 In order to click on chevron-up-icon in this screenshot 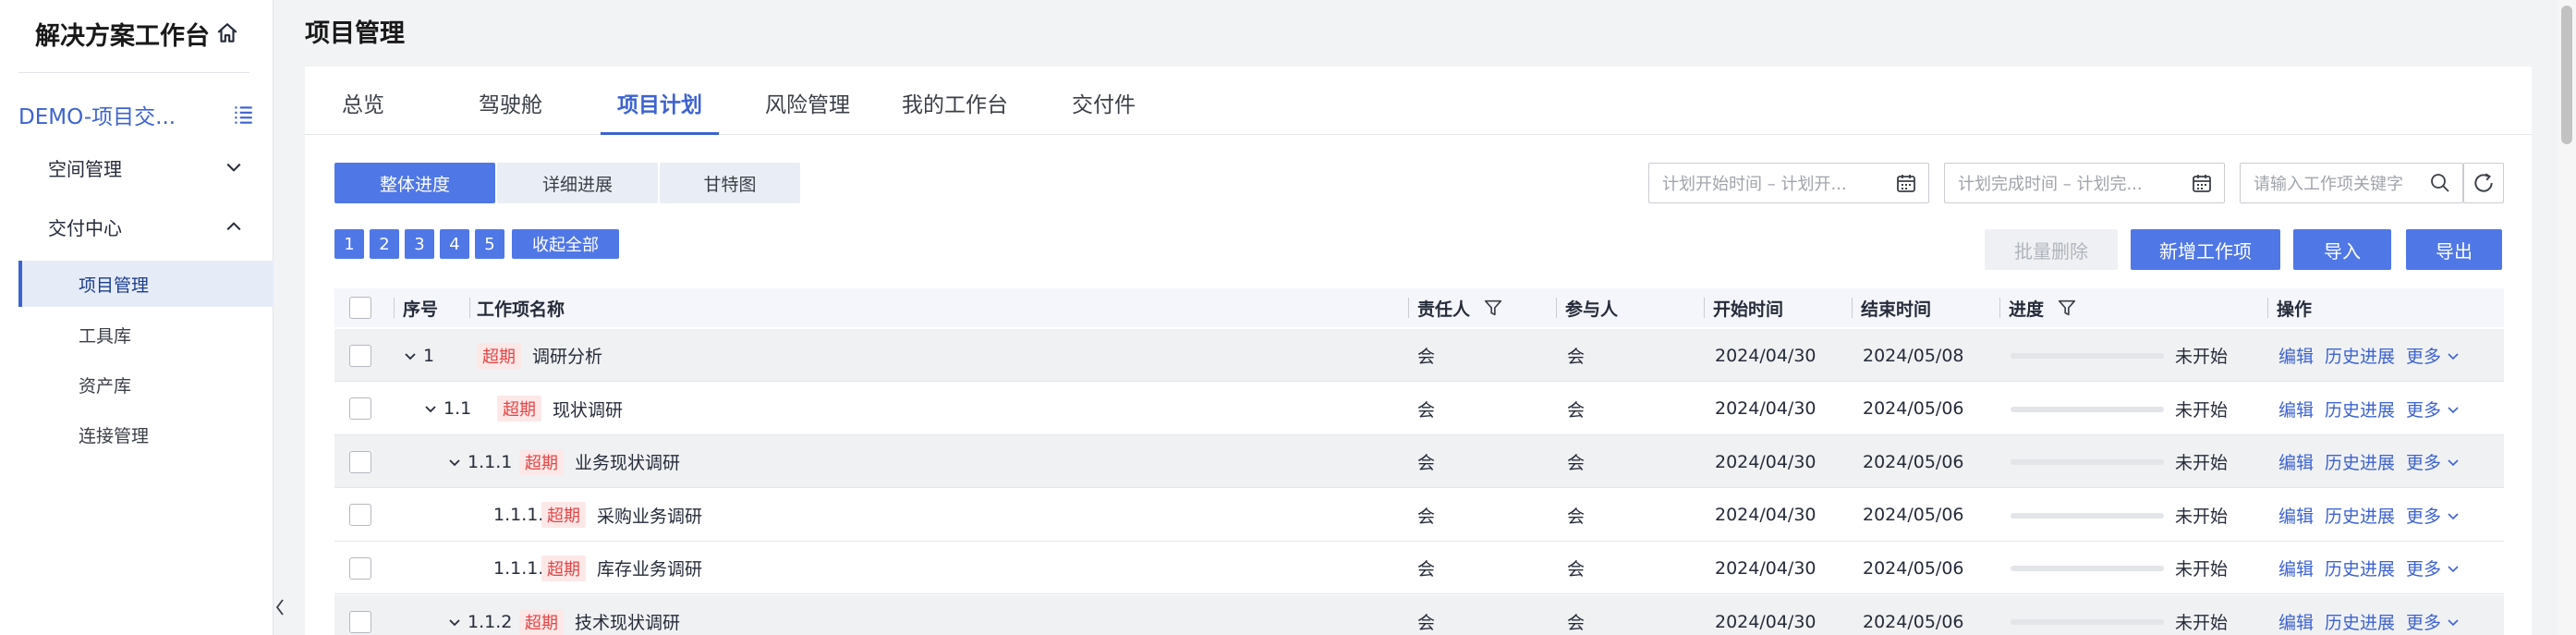, I will do `click(233, 226)`.